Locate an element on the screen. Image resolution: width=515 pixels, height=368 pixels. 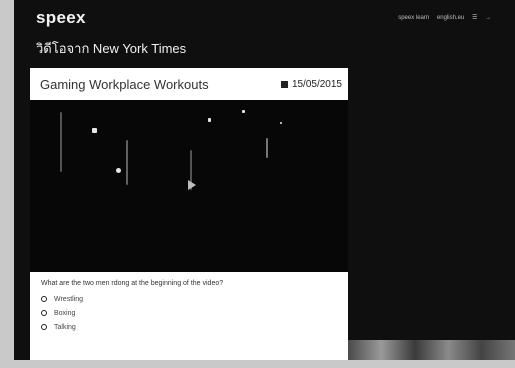
answer-option: Talking is located at coordinates (58, 327).